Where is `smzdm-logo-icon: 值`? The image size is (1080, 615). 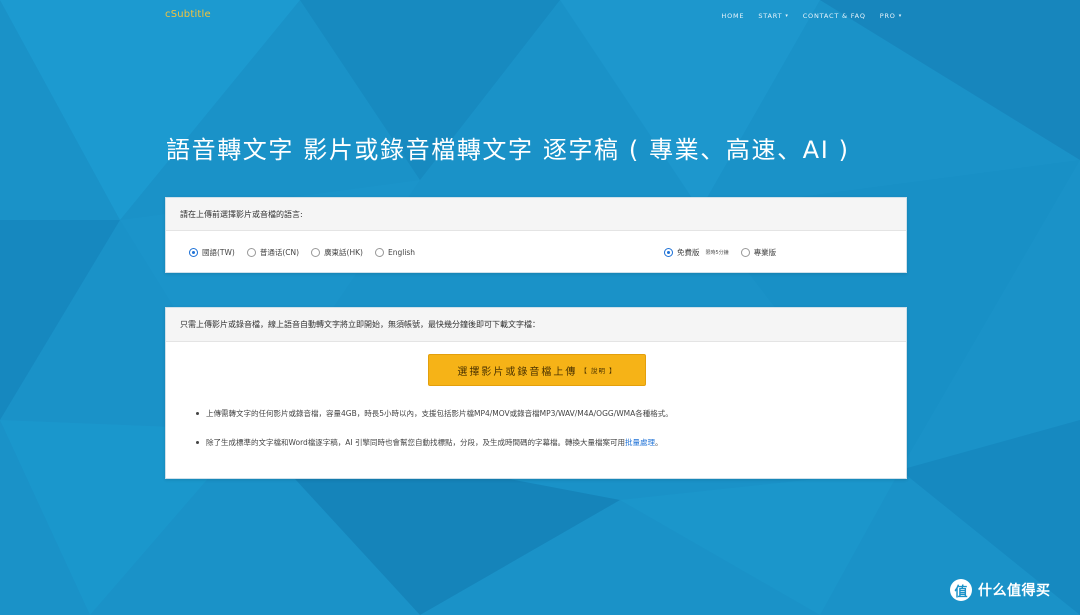
smzdm-logo-icon: 值 is located at coordinates (961, 590).